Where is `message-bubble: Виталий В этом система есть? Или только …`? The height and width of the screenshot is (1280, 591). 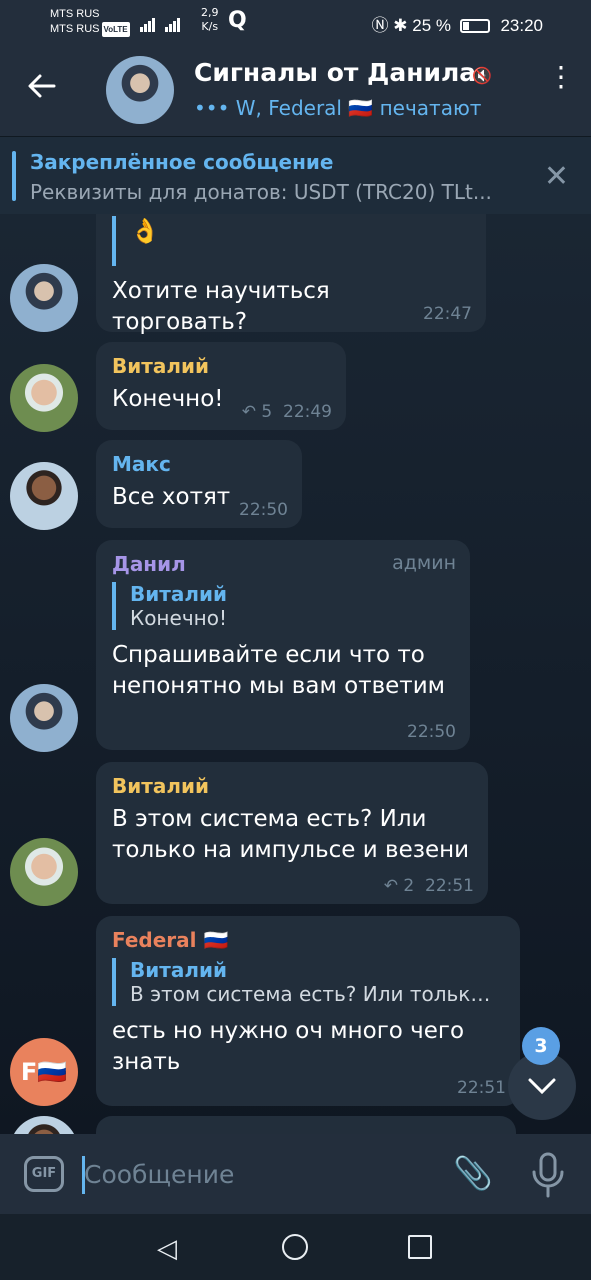 message-bubble: Виталий В этом система есть? Или только … is located at coordinates (292, 833).